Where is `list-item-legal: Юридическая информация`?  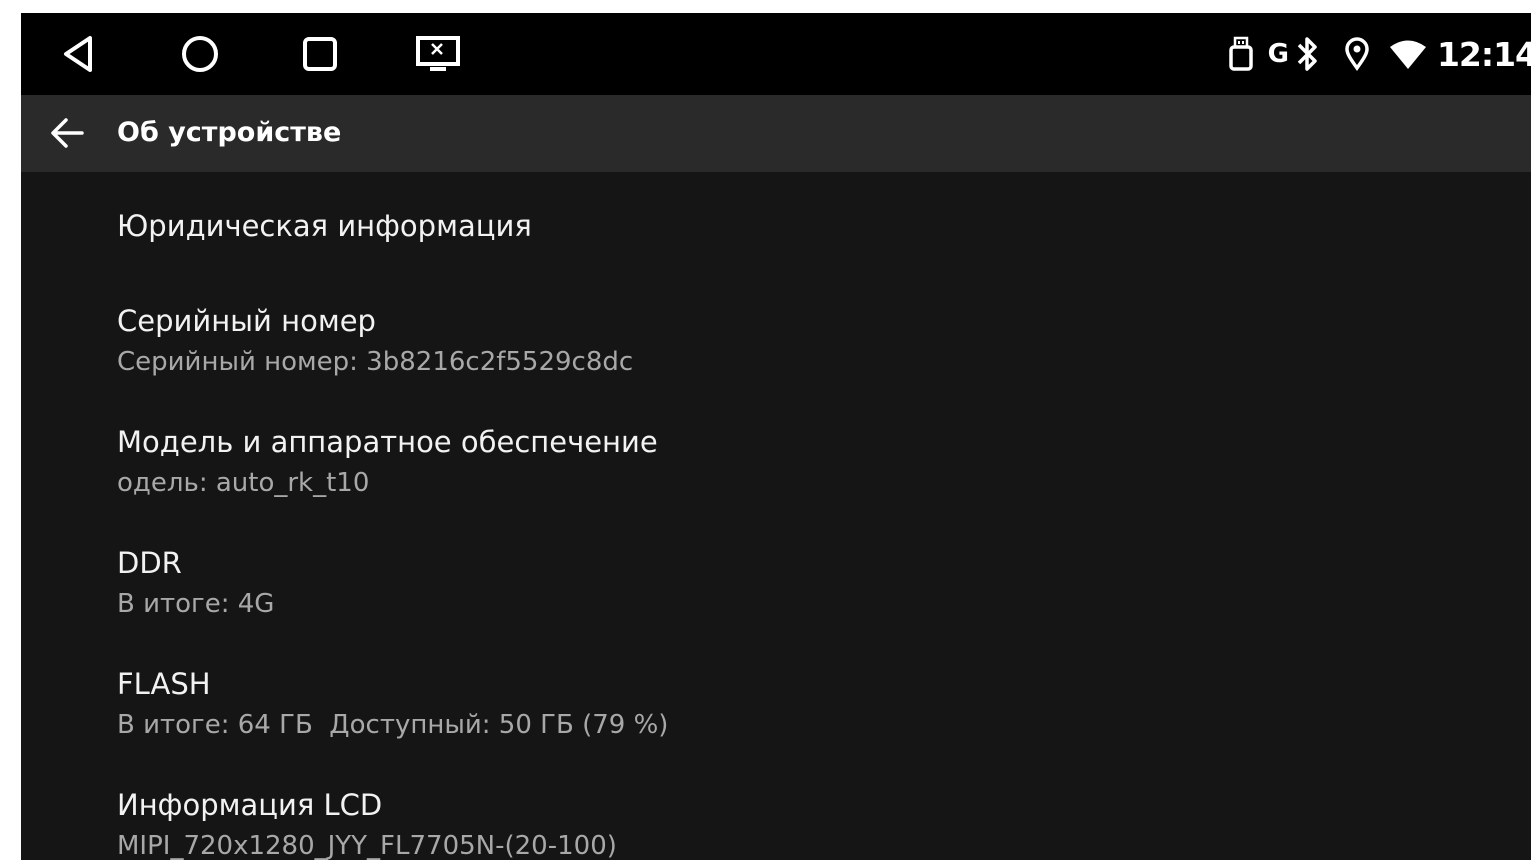 list-item-legal: Юридическая информация is located at coordinates (776, 222).